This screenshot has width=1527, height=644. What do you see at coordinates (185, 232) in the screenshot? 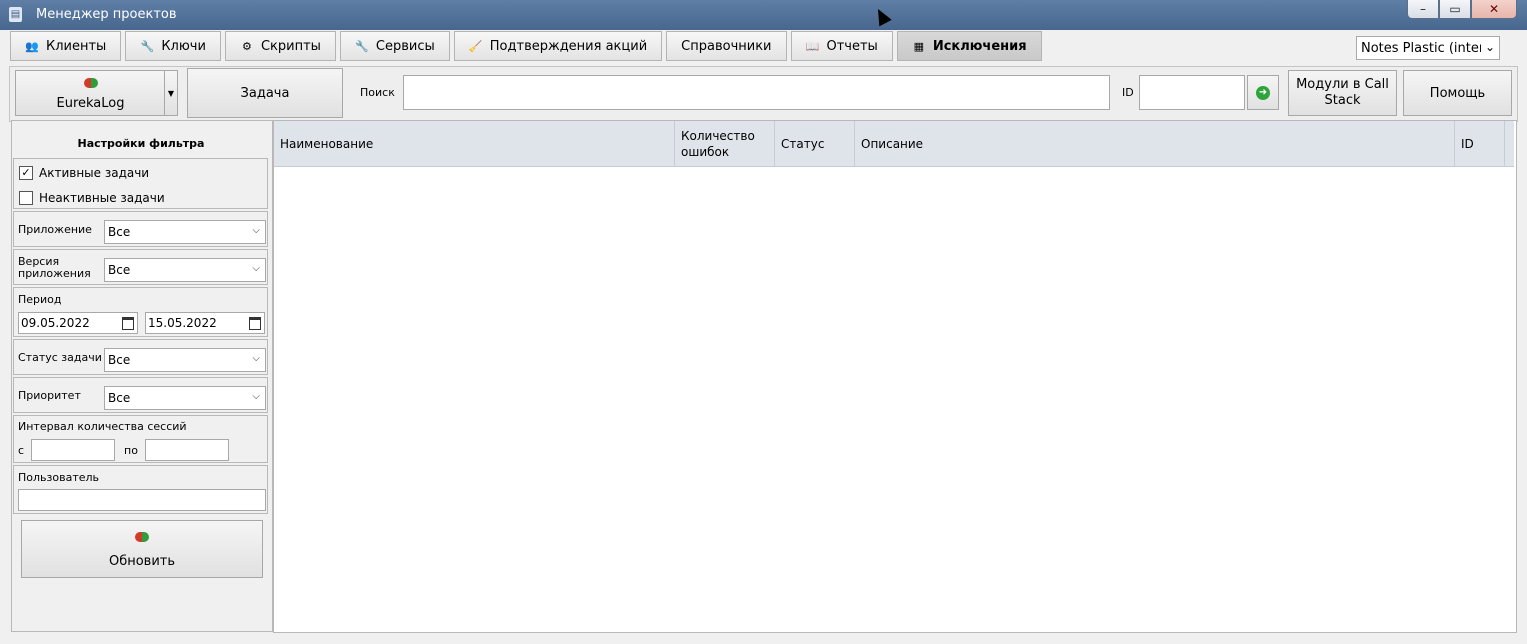
I see `application-select: Все ⌵` at bounding box center [185, 232].